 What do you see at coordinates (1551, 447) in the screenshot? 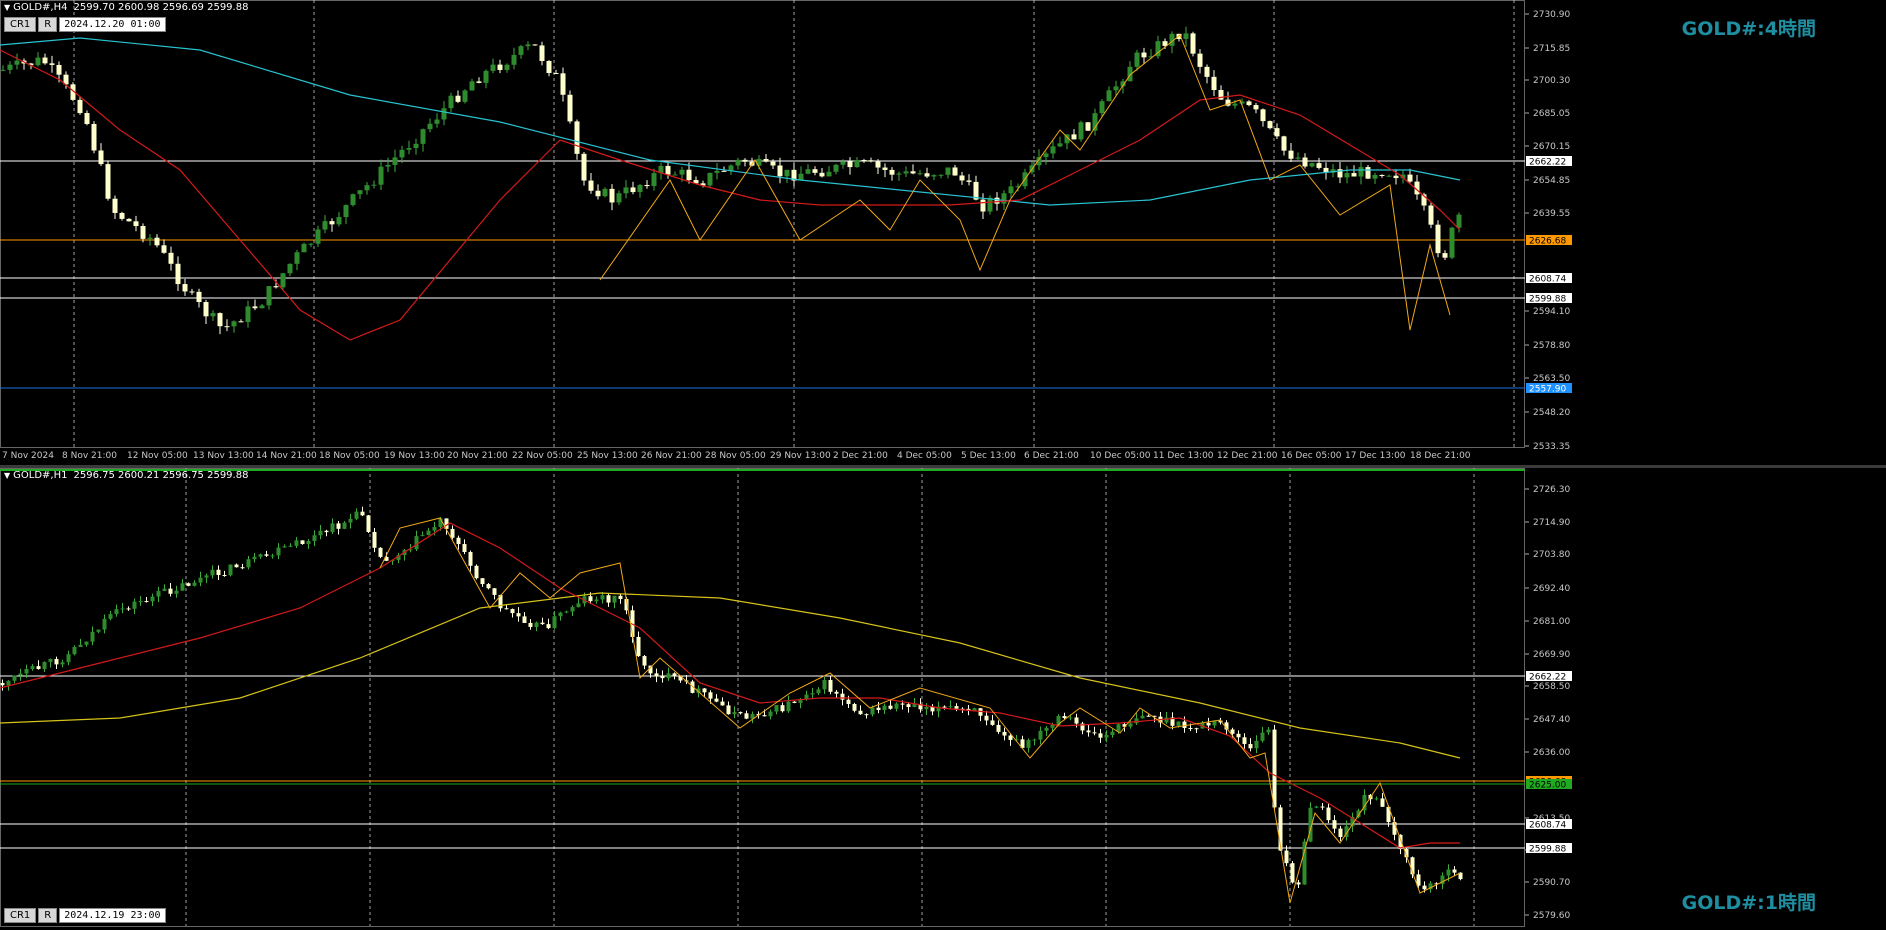
I see `price-axis-label: 2533.35` at bounding box center [1551, 447].